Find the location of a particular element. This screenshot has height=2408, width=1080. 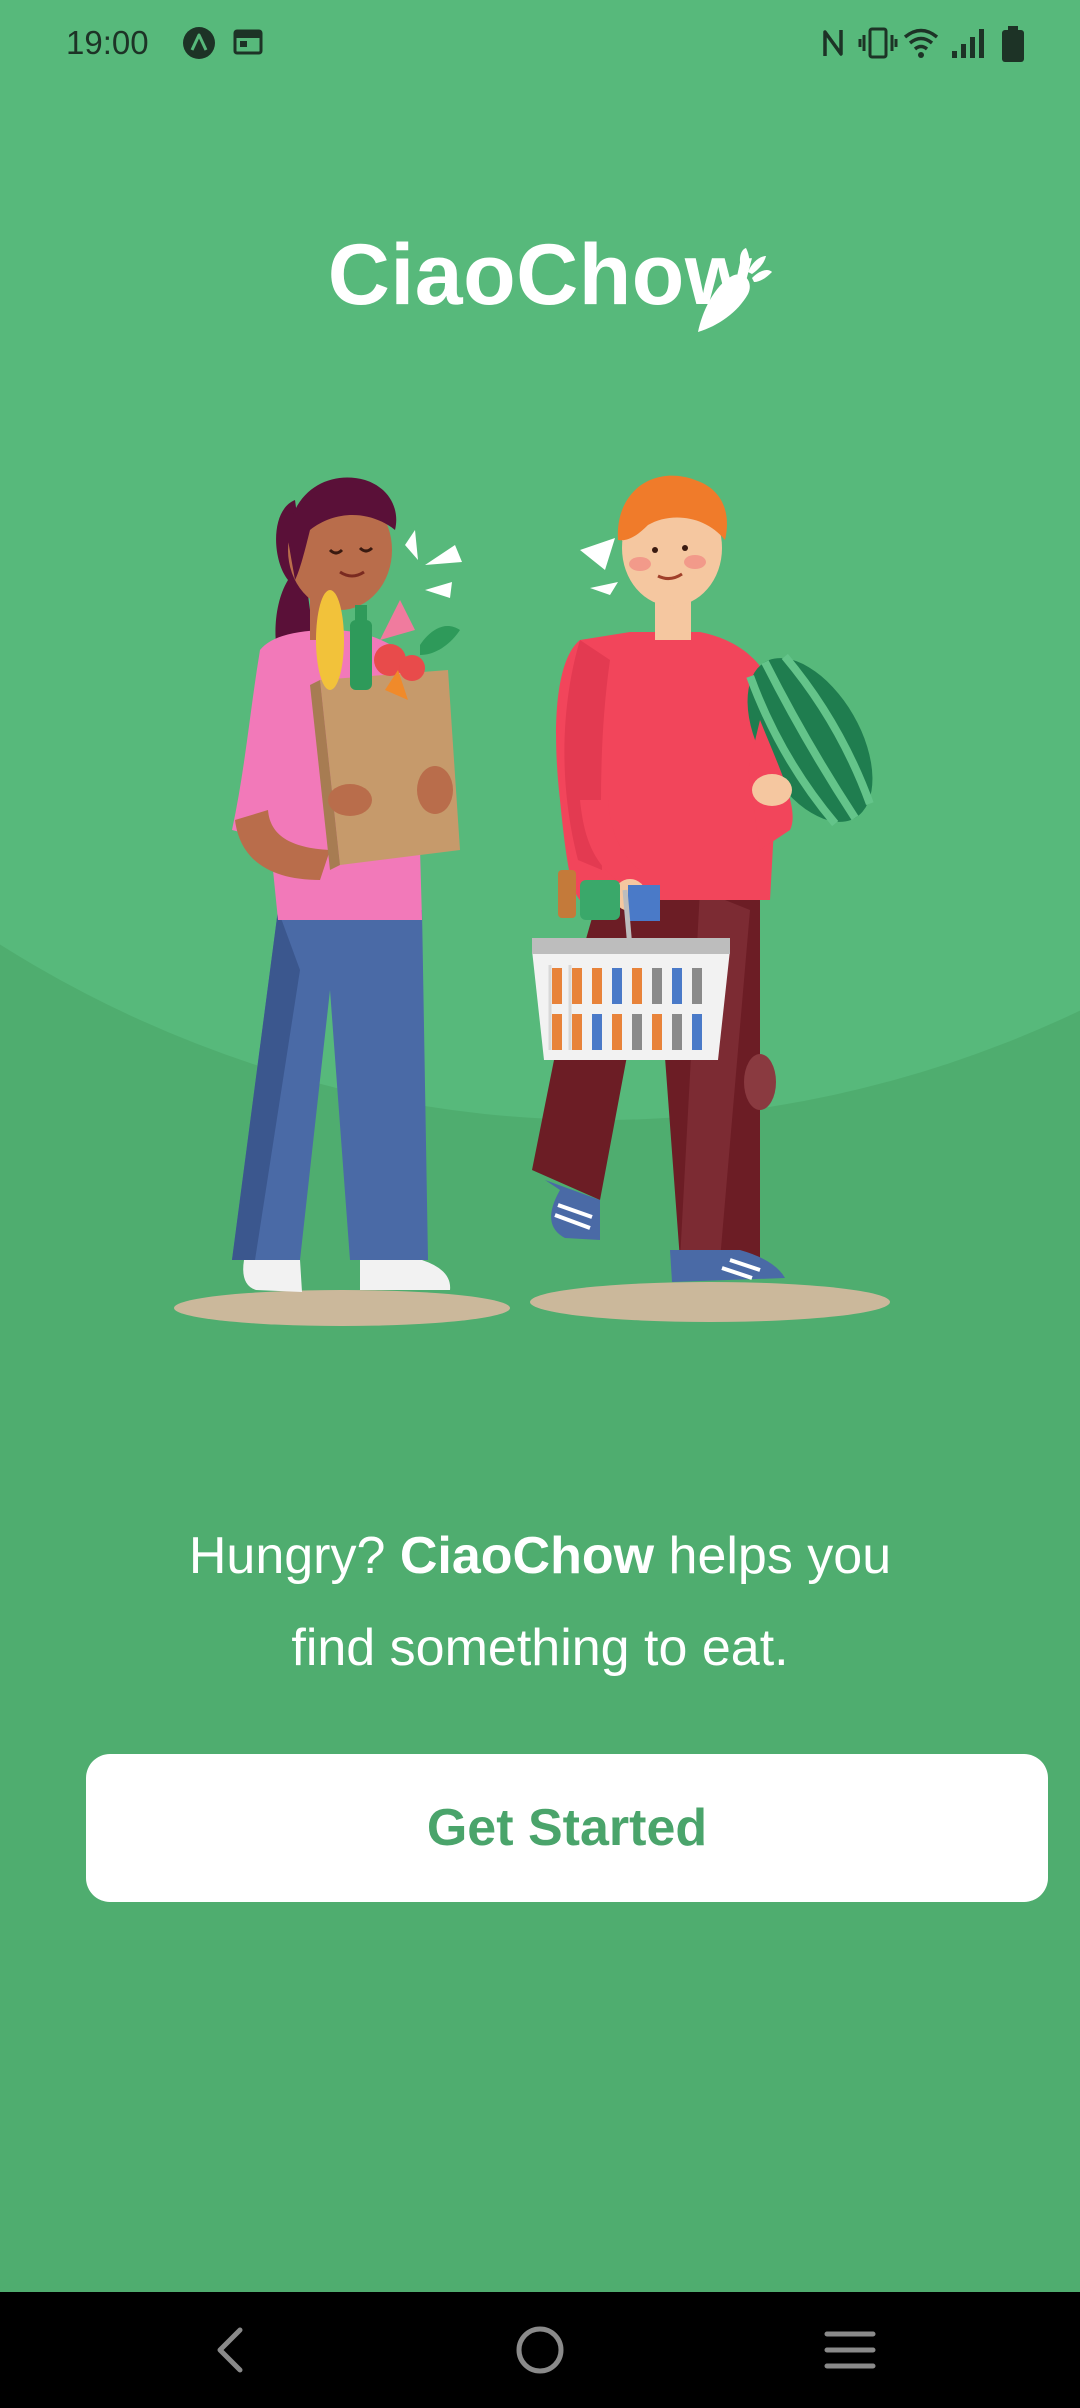

menu-icon is located at coordinates (850, 2350).